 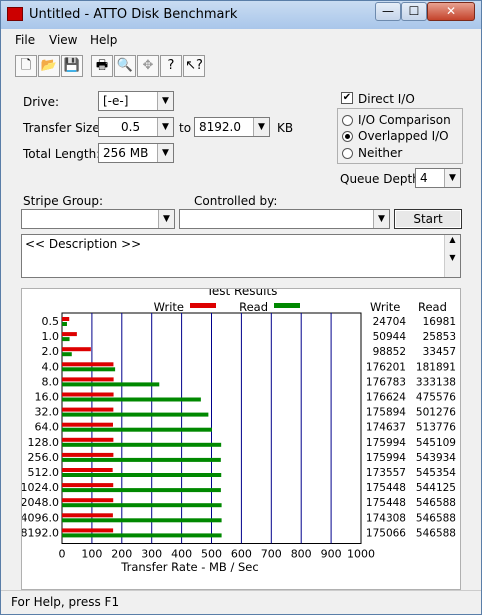 I want to click on overlapped-io-label: Overlapped I/O, so click(x=403, y=136).